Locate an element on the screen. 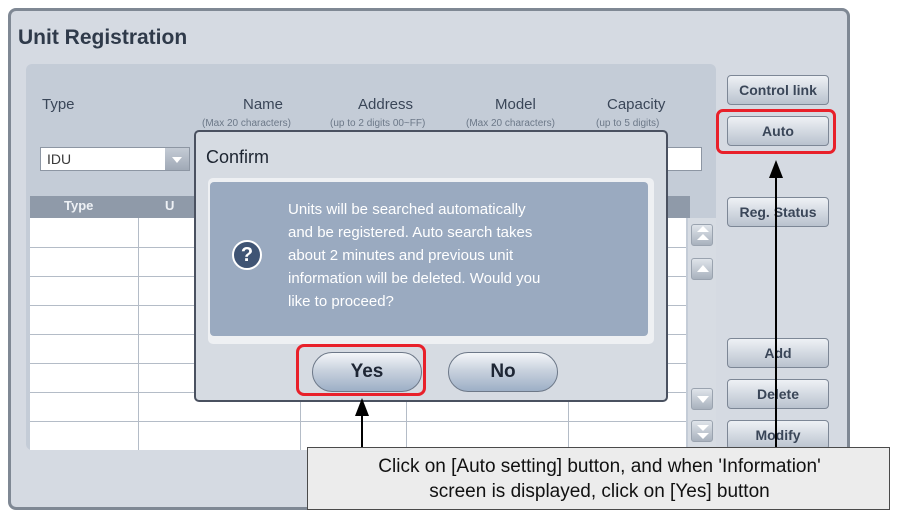  reg-status-button: Reg. Status is located at coordinates (778, 212).